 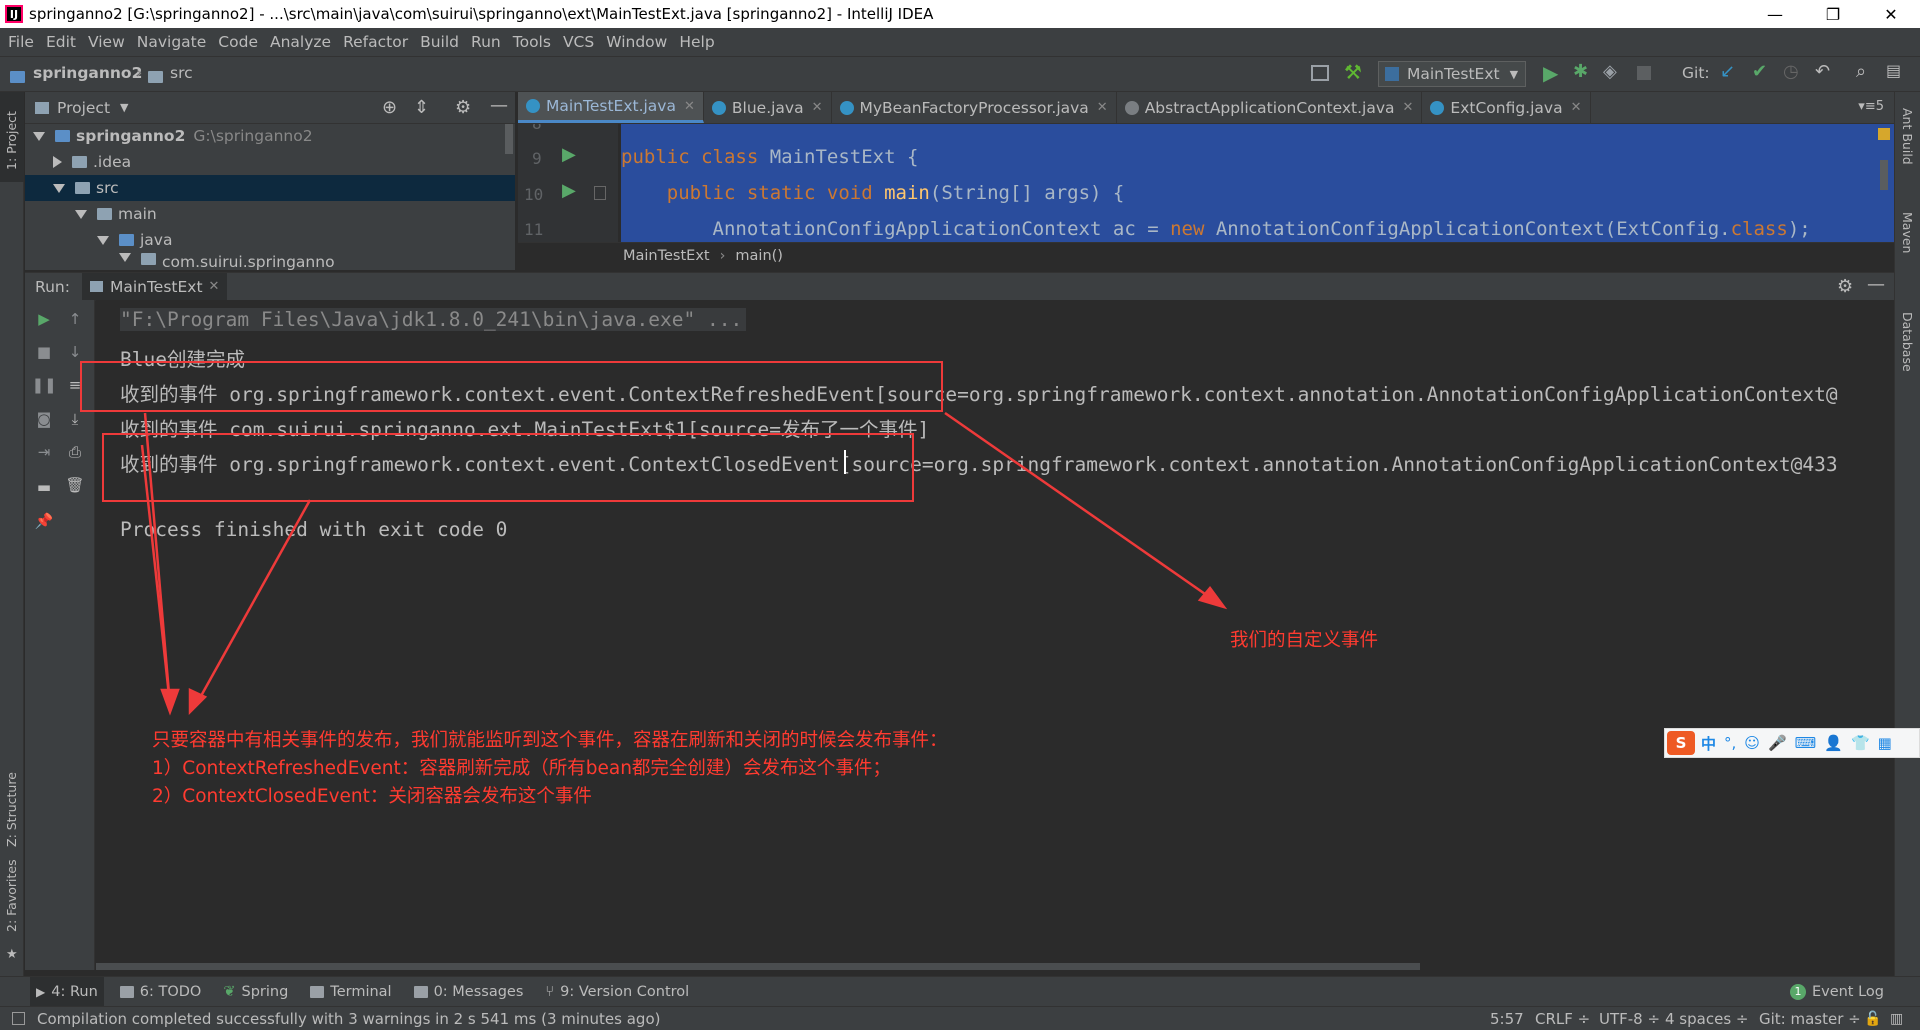 What do you see at coordinates (550, 991) in the screenshot?
I see `branch-icon: ⑂` at bounding box center [550, 991].